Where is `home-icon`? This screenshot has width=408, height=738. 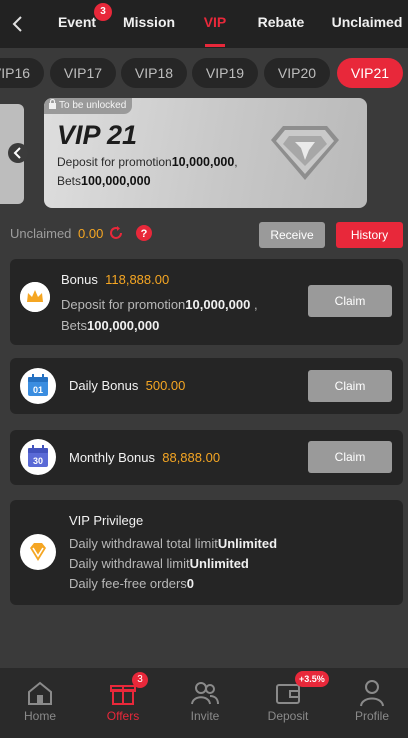
home-icon is located at coordinates (40, 693).